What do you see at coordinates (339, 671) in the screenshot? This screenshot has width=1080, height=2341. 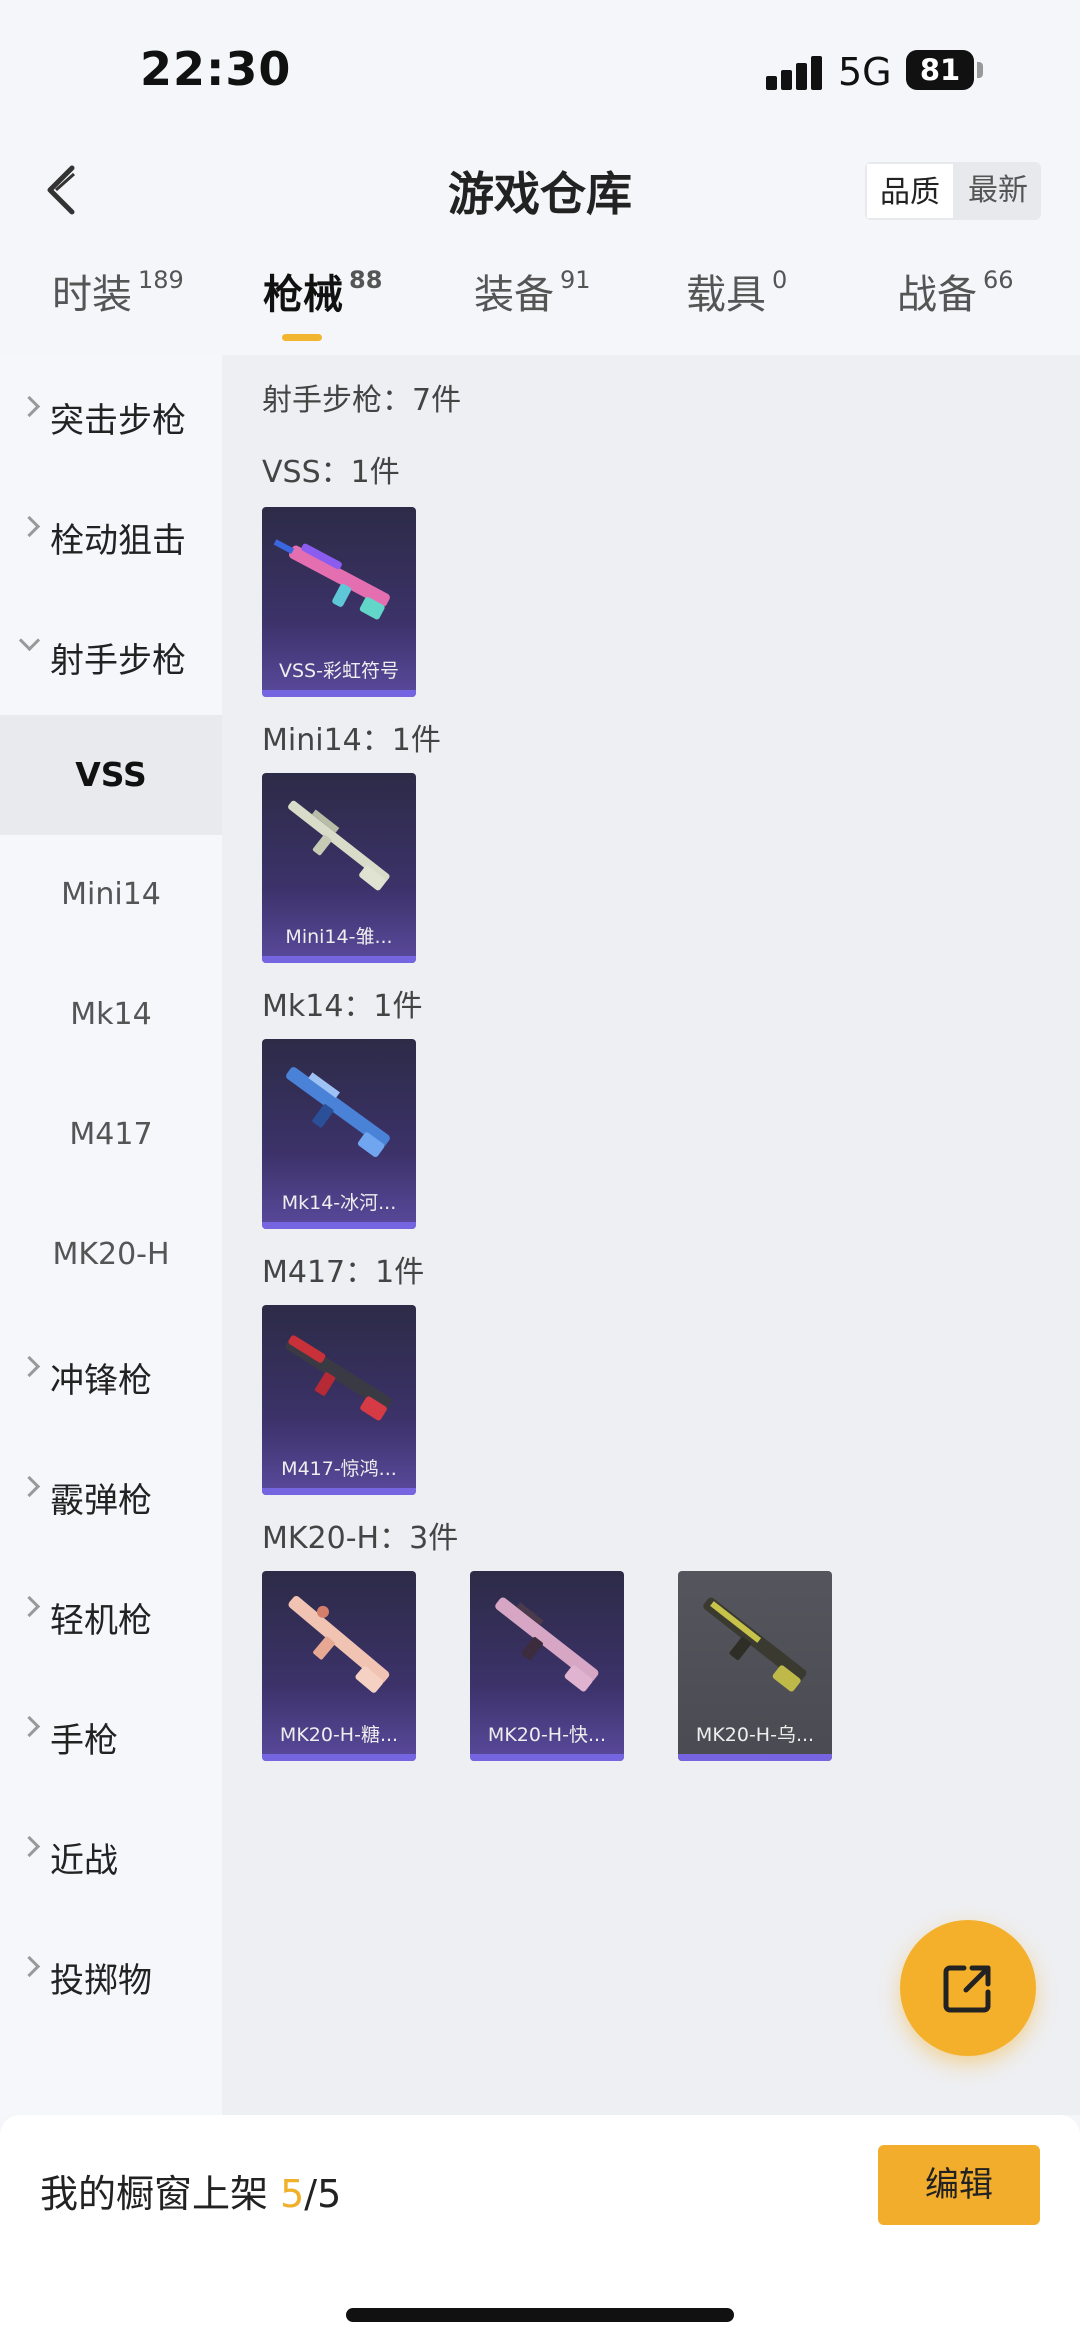 I see `weapon-name: VSS-彩虹符号` at bounding box center [339, 671].